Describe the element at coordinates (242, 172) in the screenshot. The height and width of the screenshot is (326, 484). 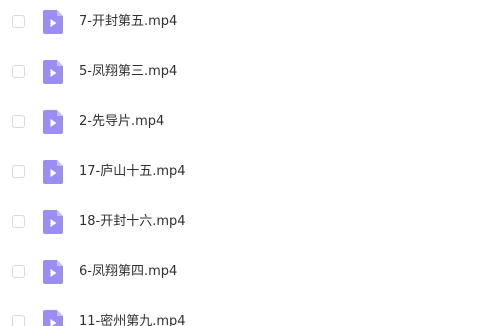
I see `file-row: 17-庐山十五.mp4` at that location.